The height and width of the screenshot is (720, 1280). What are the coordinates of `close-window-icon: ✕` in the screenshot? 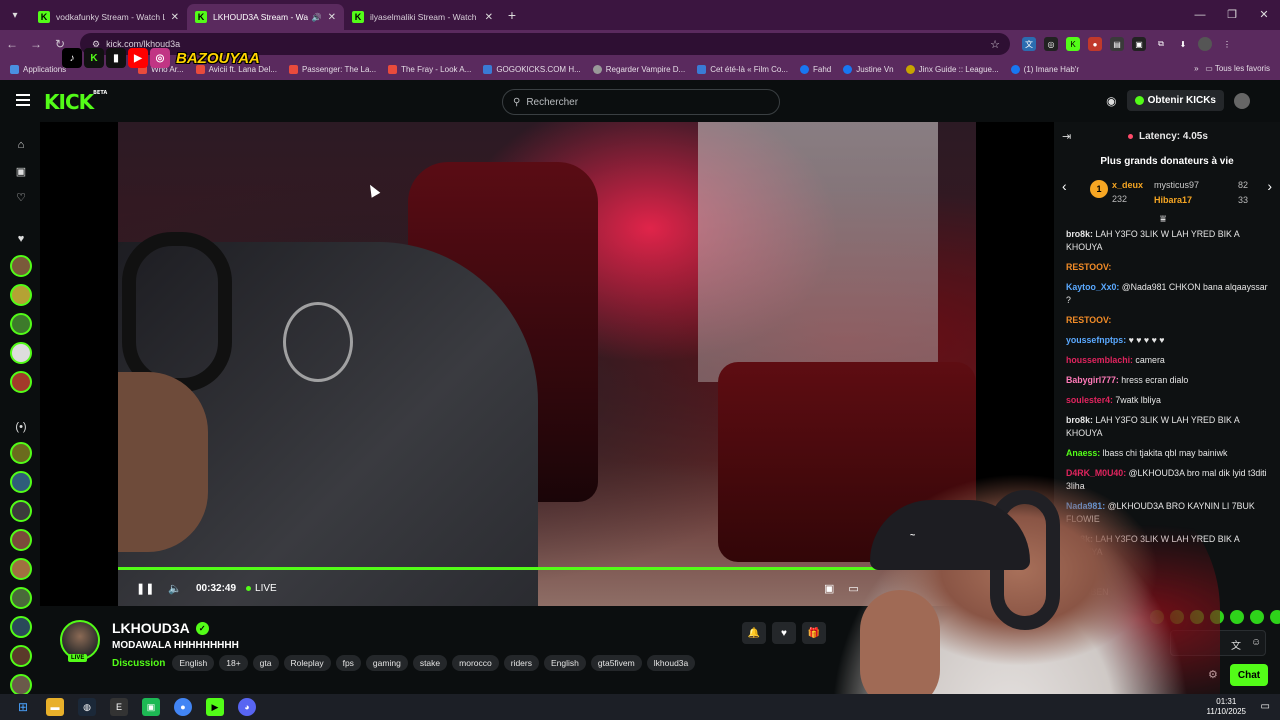 It's located at (1264, 15).